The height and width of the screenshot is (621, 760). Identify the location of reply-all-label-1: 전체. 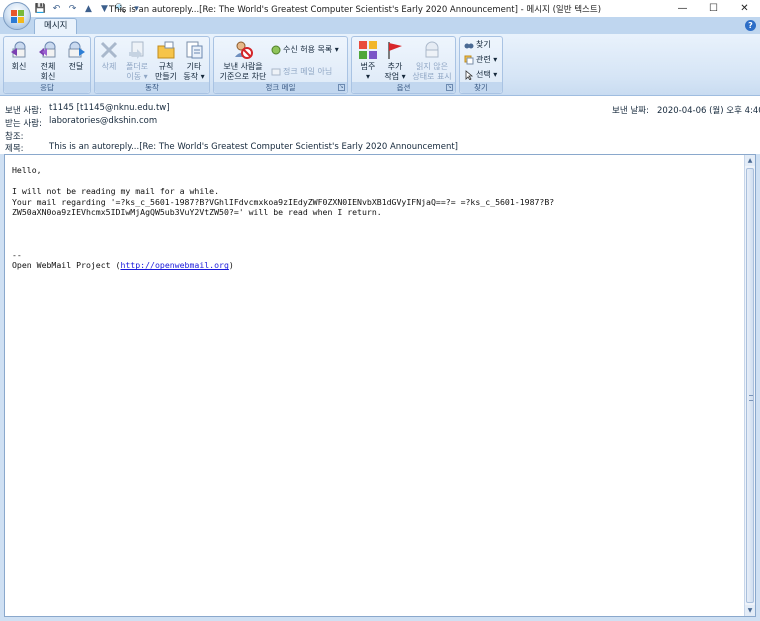
(48, 66).